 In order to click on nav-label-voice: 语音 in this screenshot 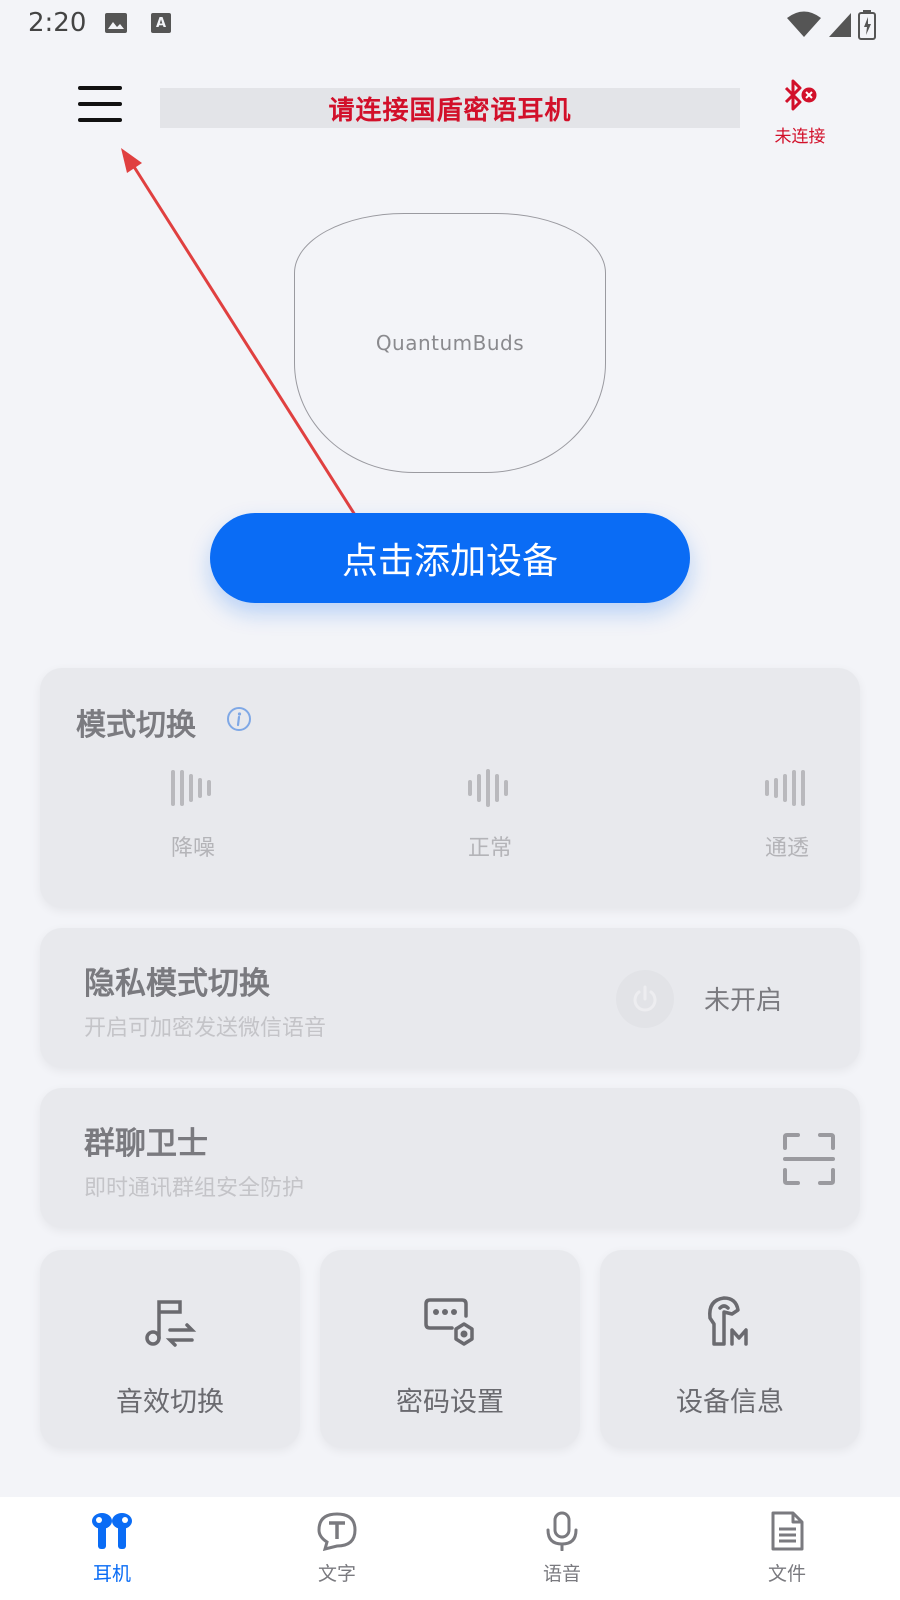, I will do `click(561, 1574)`.